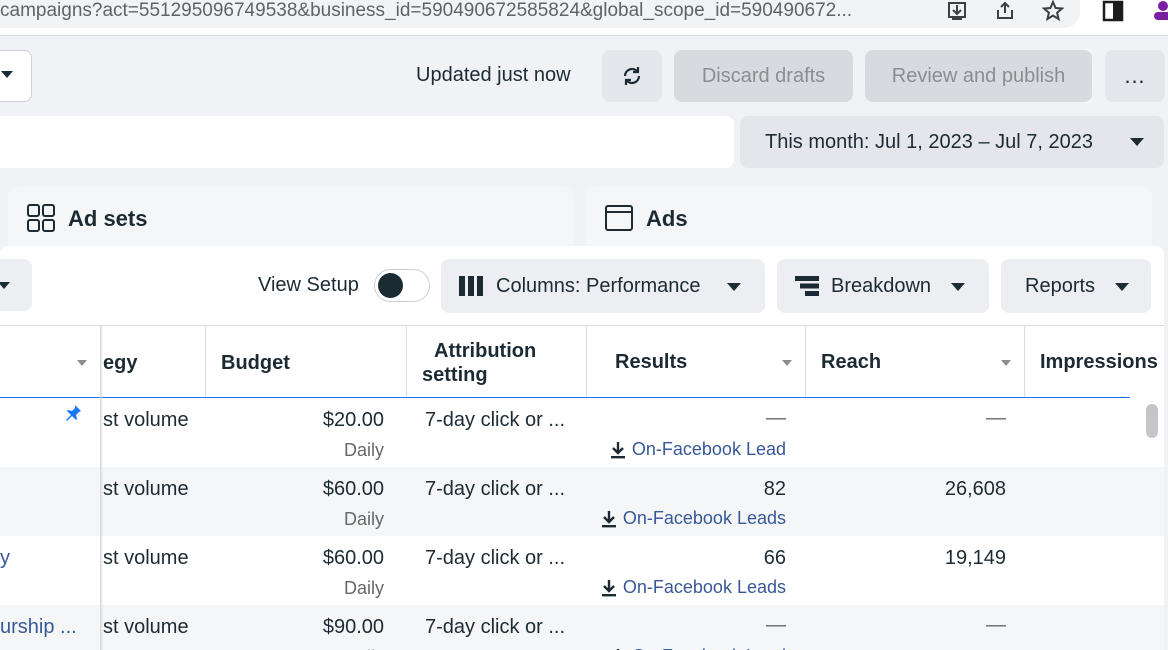 The height and width of the screenshot is (650, 1168). Describe the element at coordinates (367, 142) in the screenshot. I see `search-filter-input` at that location.